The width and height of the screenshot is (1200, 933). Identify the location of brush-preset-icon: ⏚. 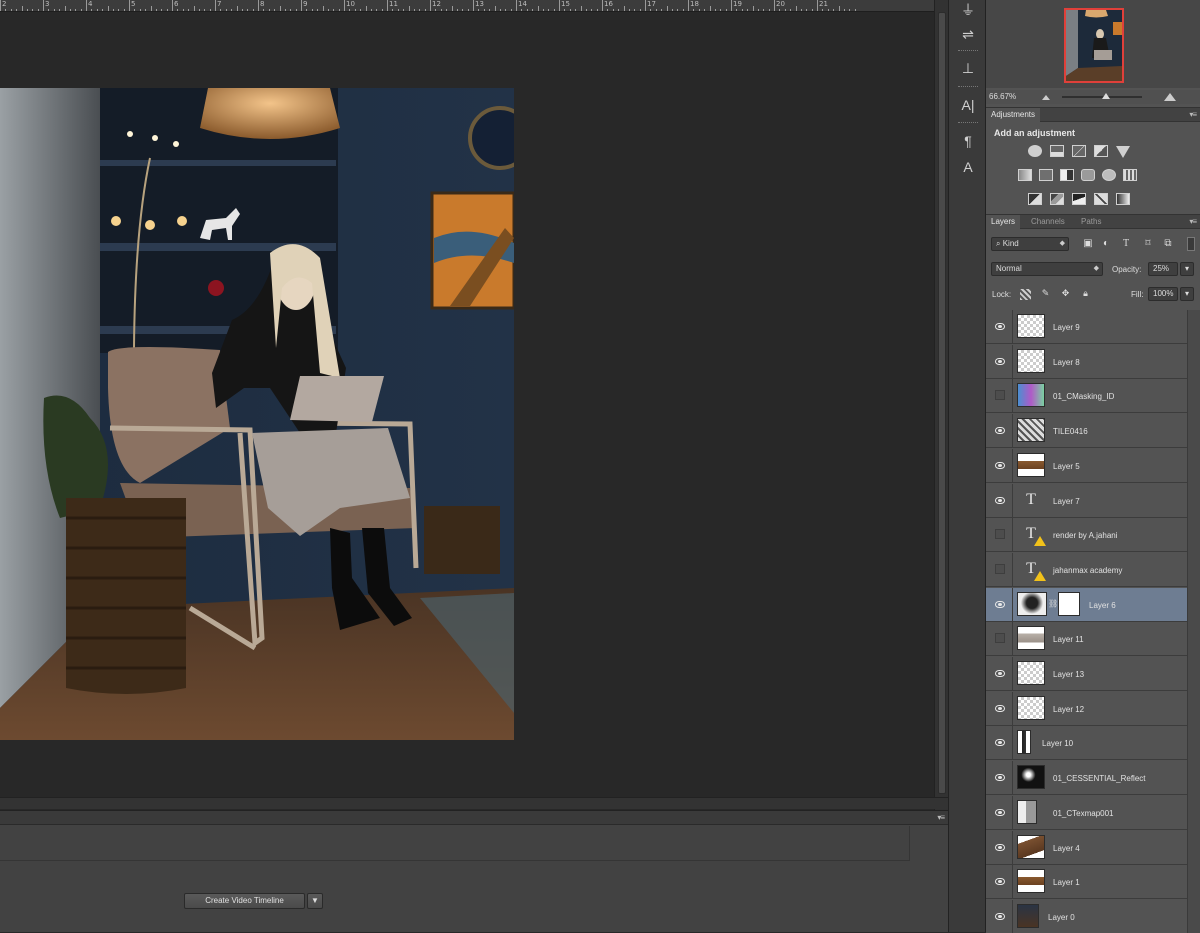
(968, 10).